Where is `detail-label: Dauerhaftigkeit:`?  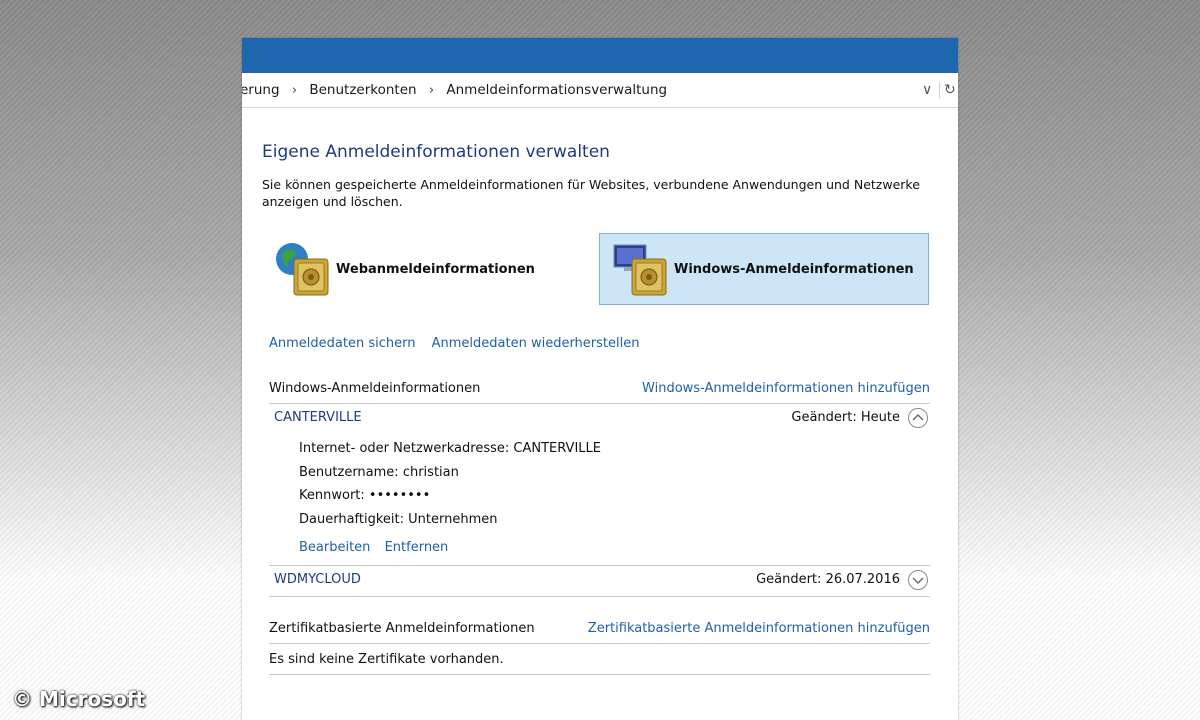
detail-label: Dauerhaftigkeit: is located at coordinates (351, 519).